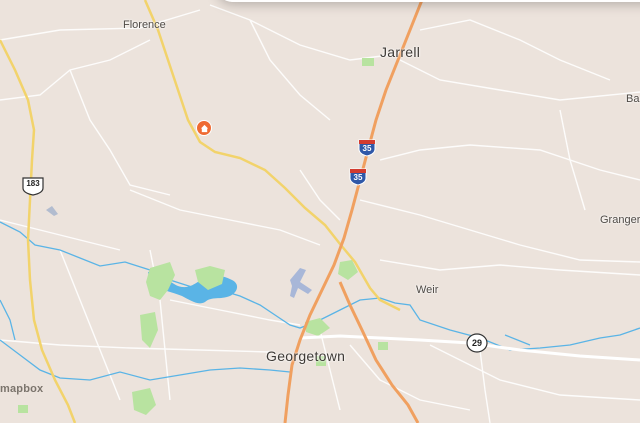  I want to click on top-panel, so click(429, 1).